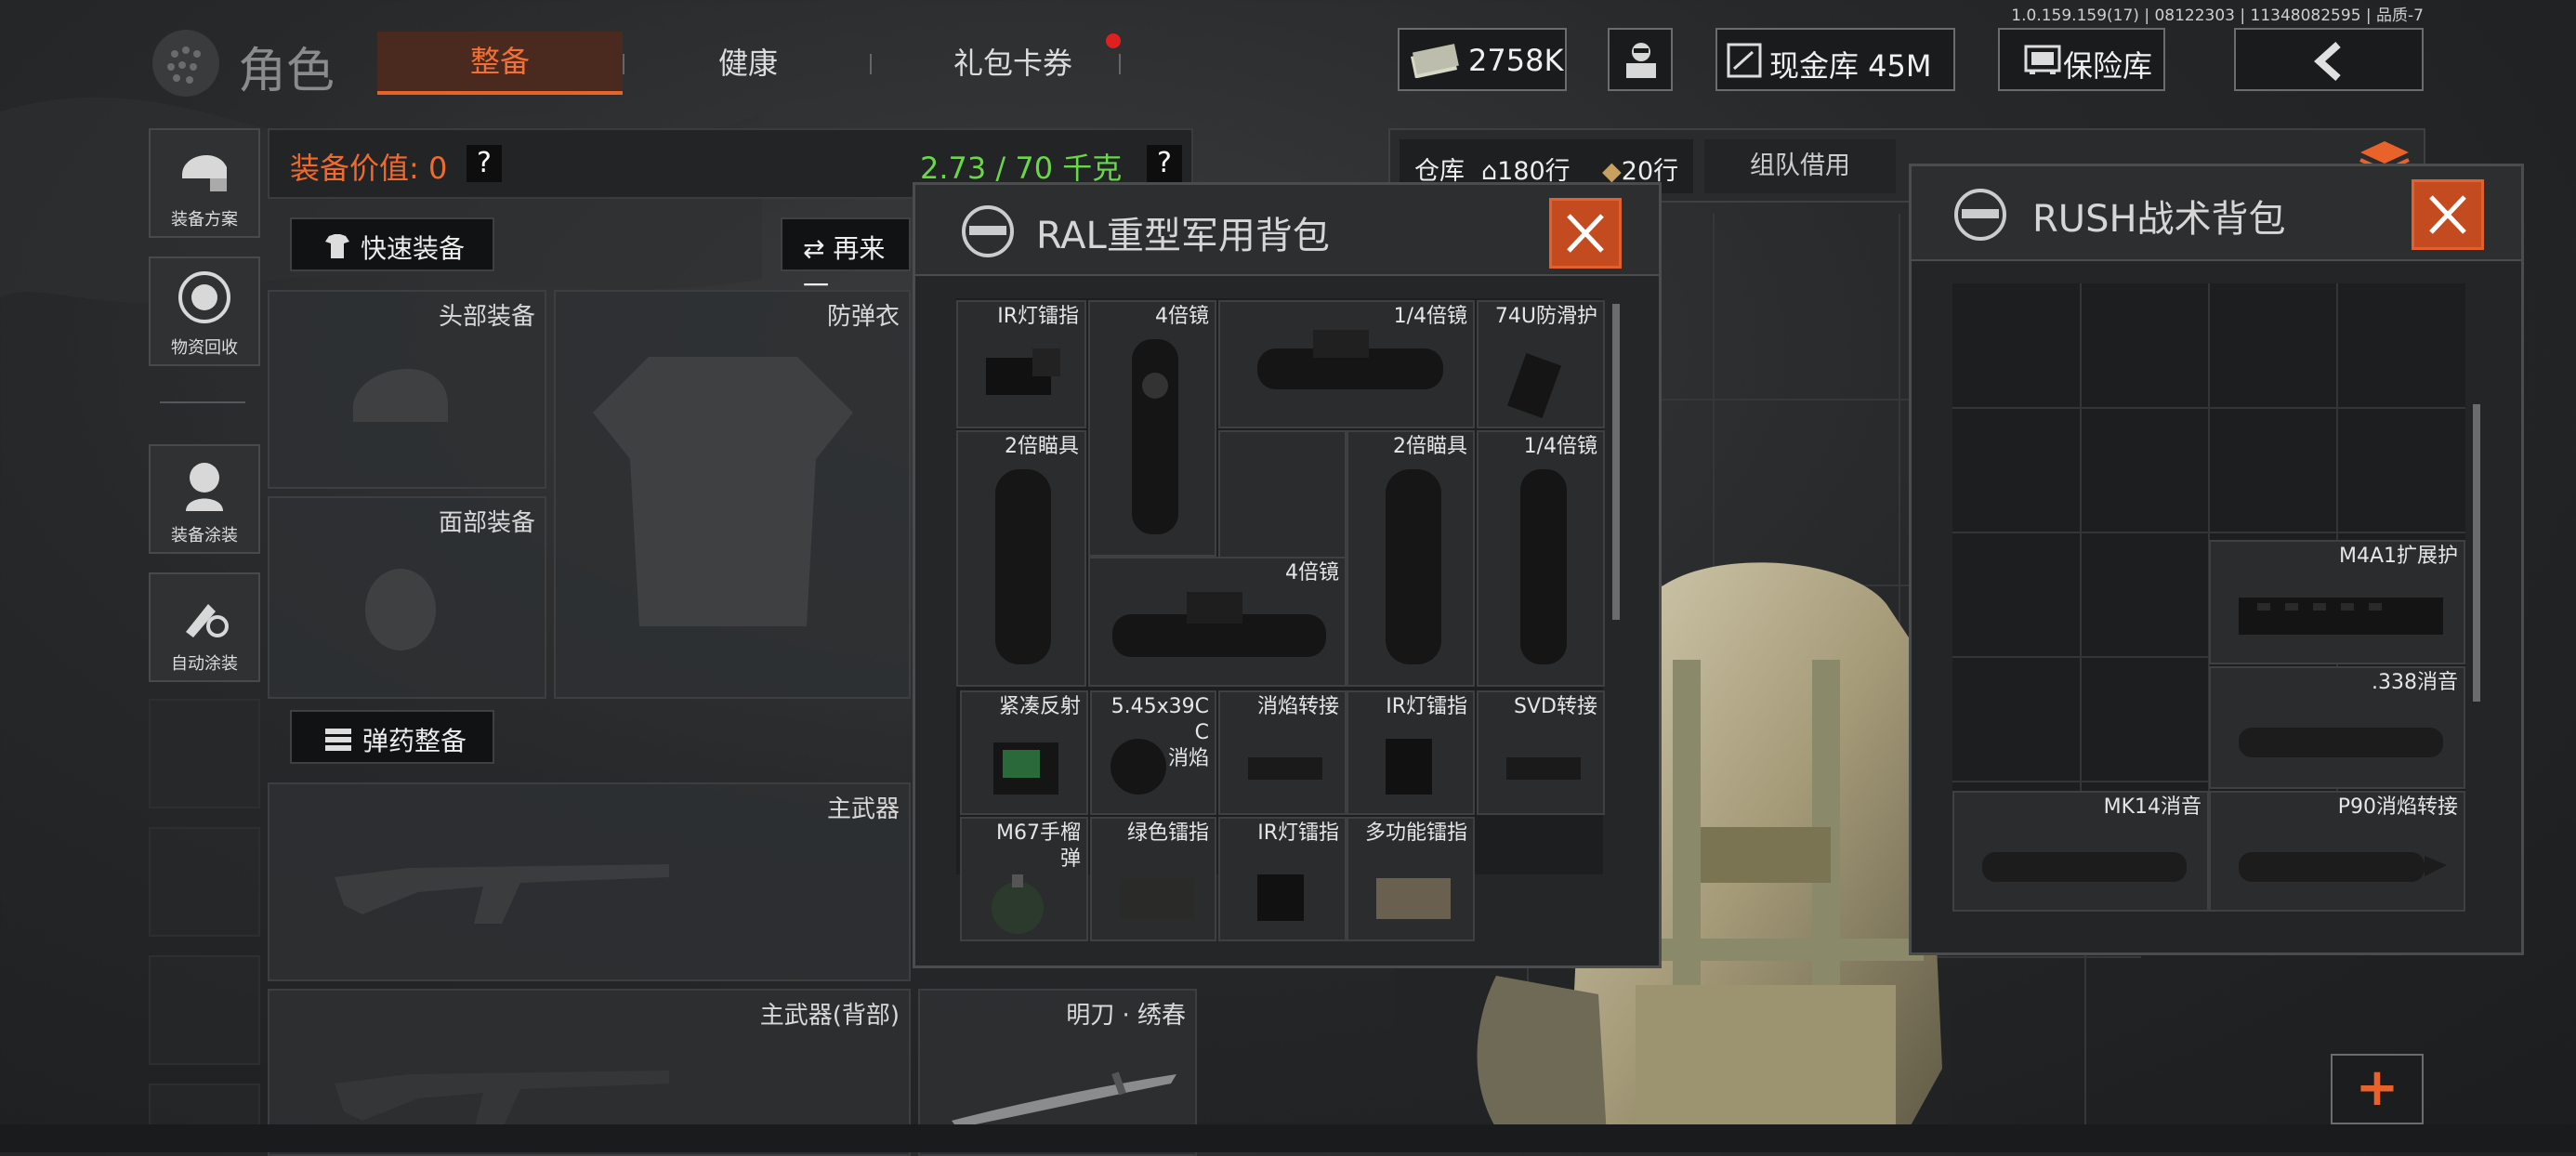  Describe the element at coordinates (1282, 494) in the screenshot. I see `item-empty` at that location.